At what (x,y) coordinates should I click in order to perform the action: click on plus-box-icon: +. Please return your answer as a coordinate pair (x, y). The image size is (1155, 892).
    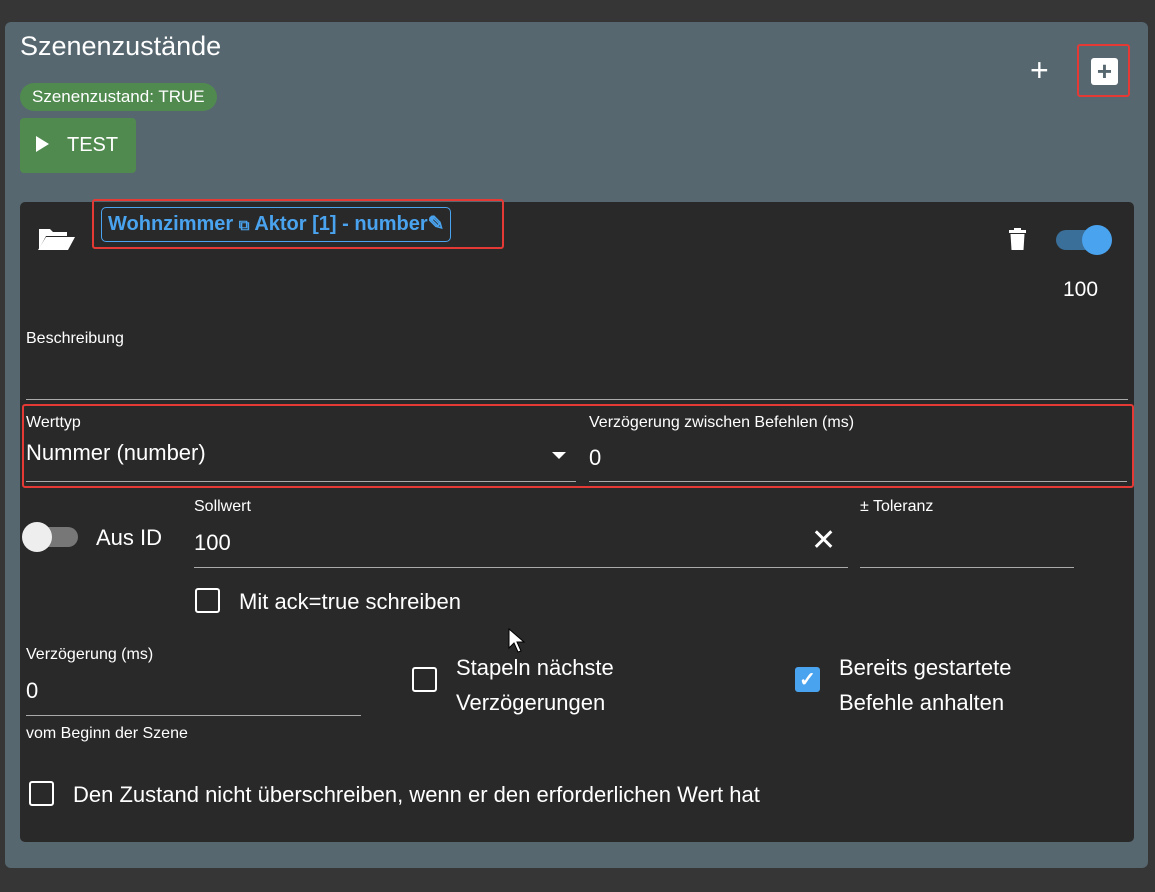
    Looking at the image, I should click on (1104, 71).